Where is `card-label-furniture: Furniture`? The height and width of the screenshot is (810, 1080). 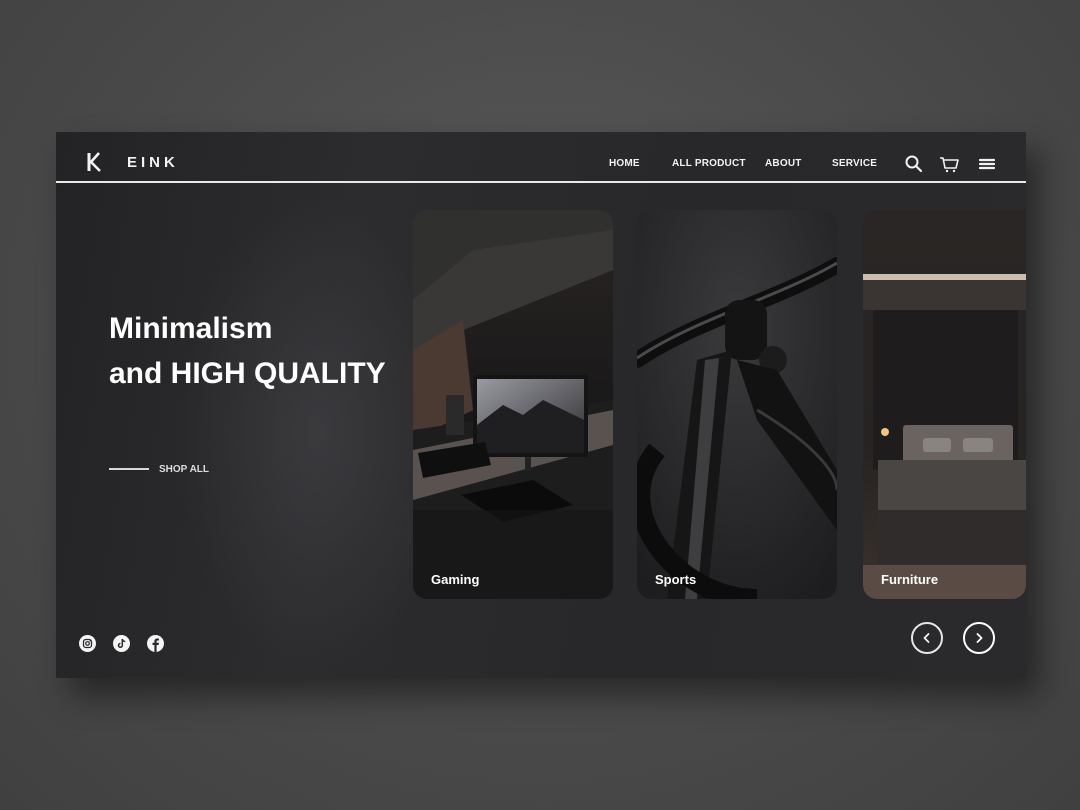 card-label-furniture: Furniture is located at coordinates (910, 579).